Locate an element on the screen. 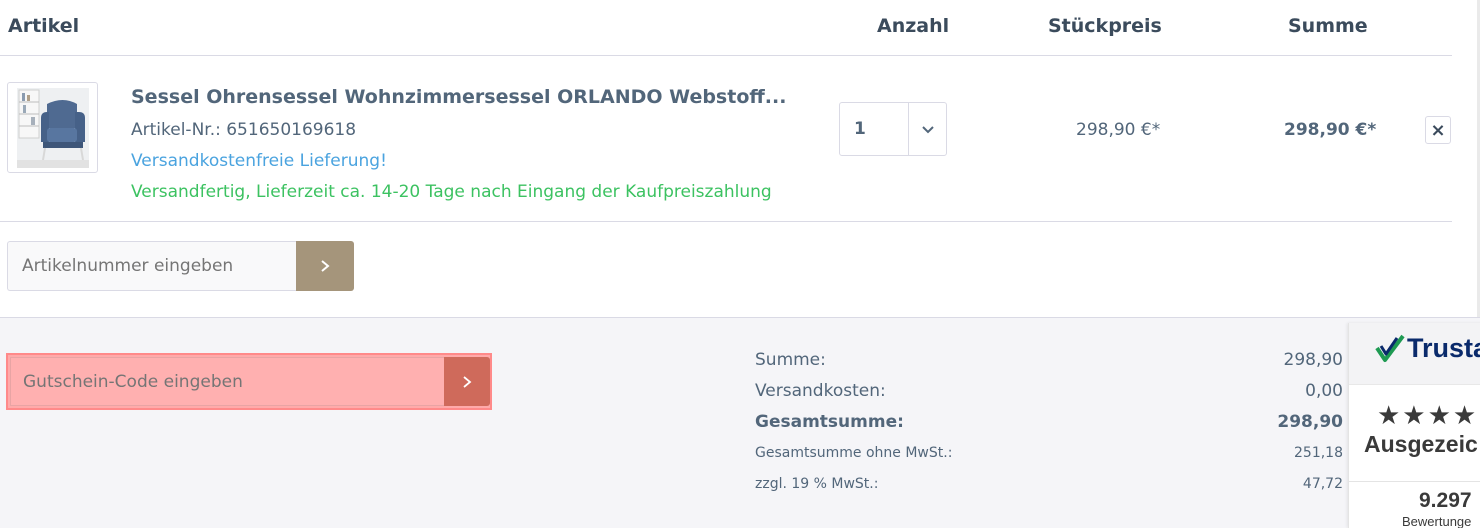 The width and height of the screenshot is (1480, 528). close-icon: × is located at coordinates (1438, 130).